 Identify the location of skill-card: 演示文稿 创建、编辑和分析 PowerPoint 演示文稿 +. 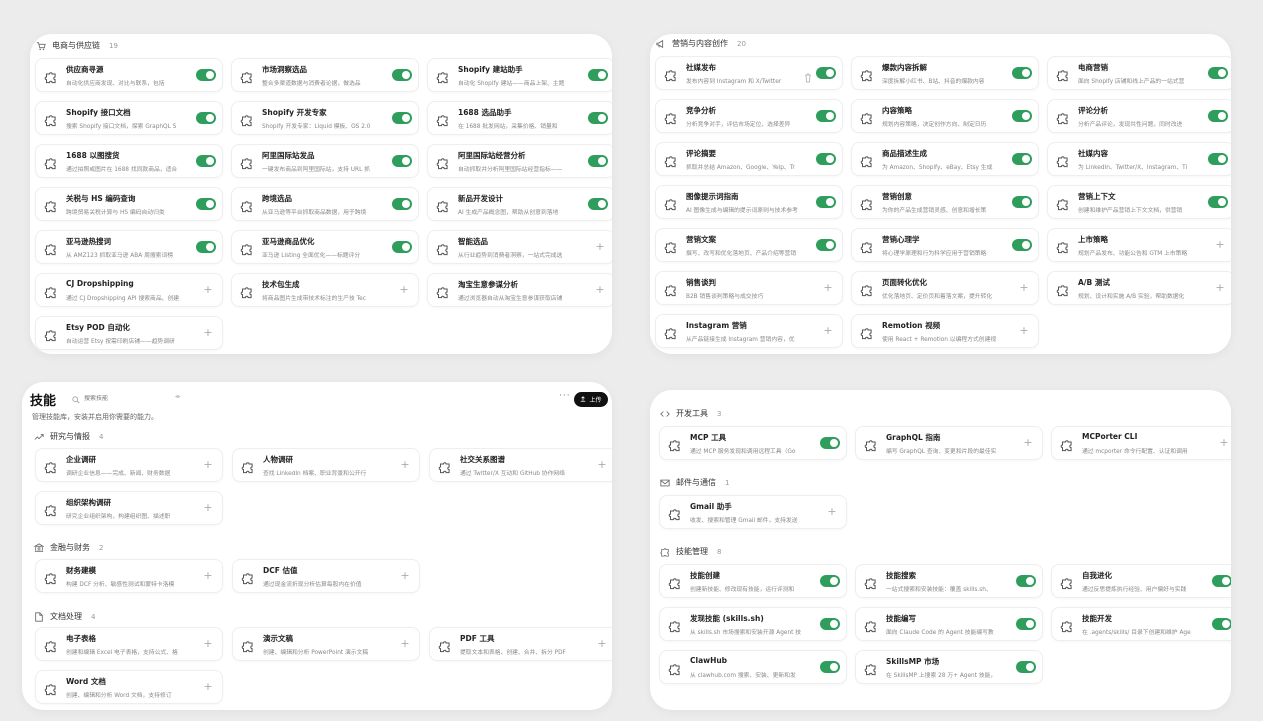
(326, 644).